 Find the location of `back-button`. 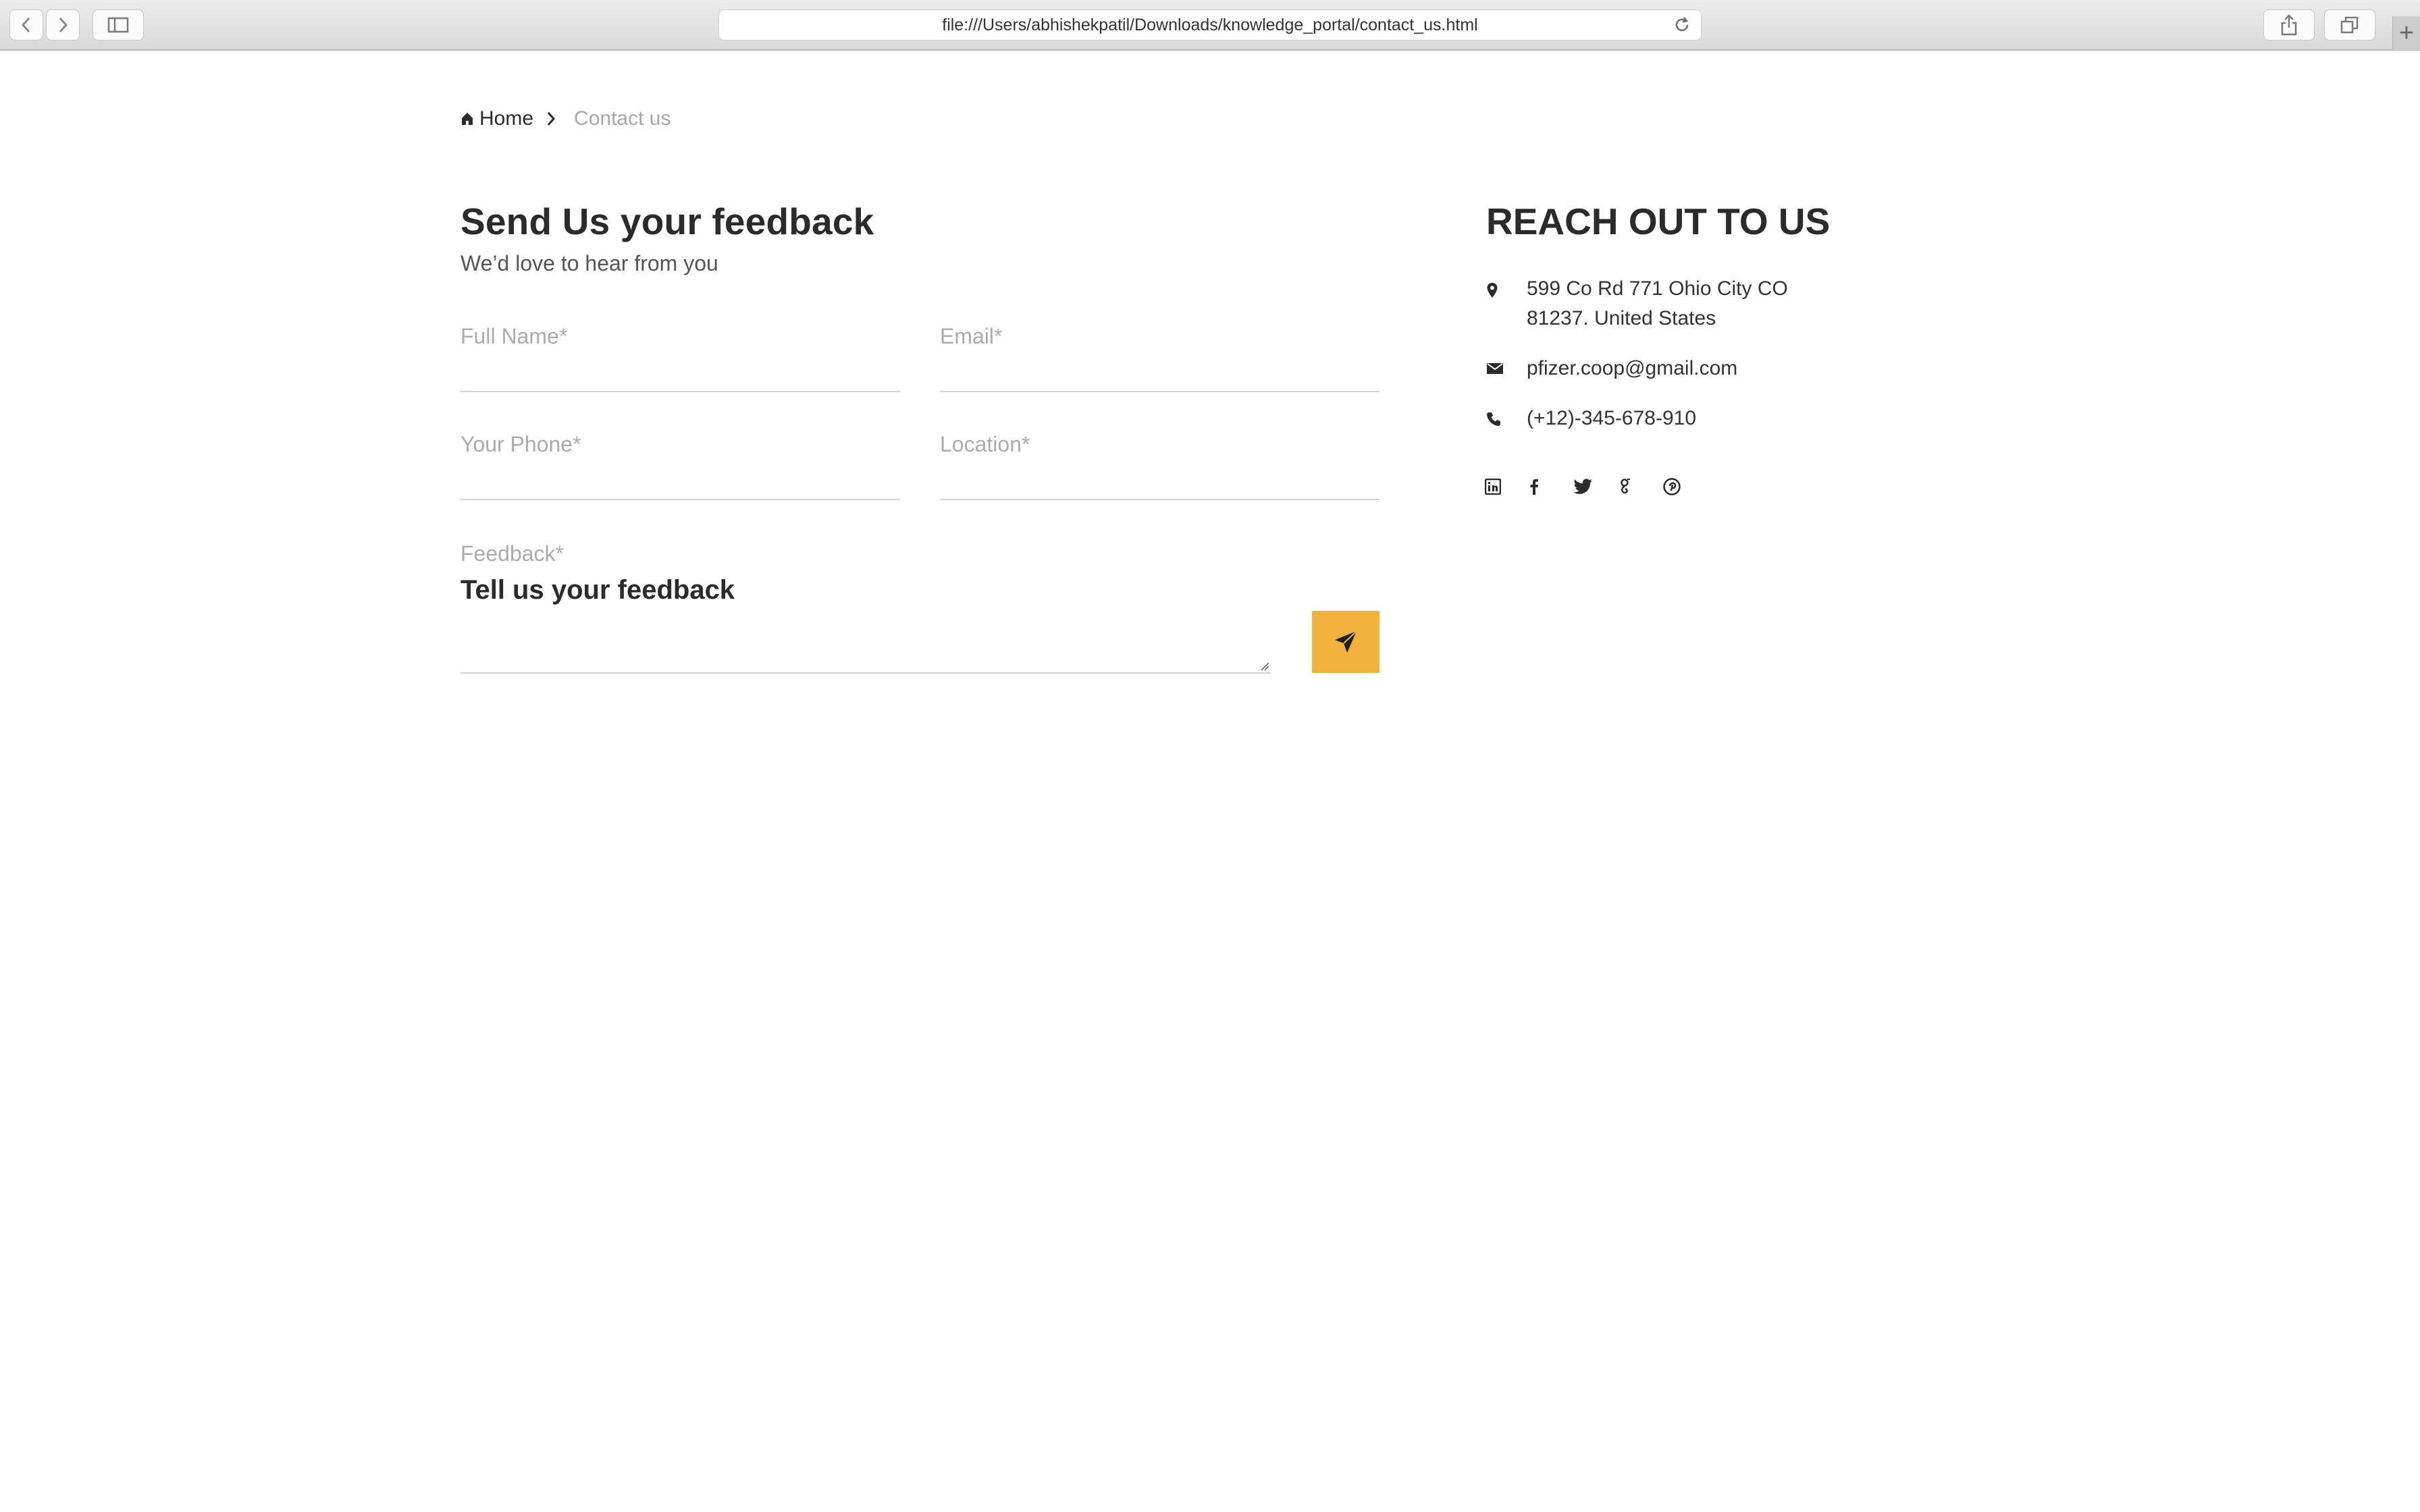

back-button is located at coordinates (26, 25).